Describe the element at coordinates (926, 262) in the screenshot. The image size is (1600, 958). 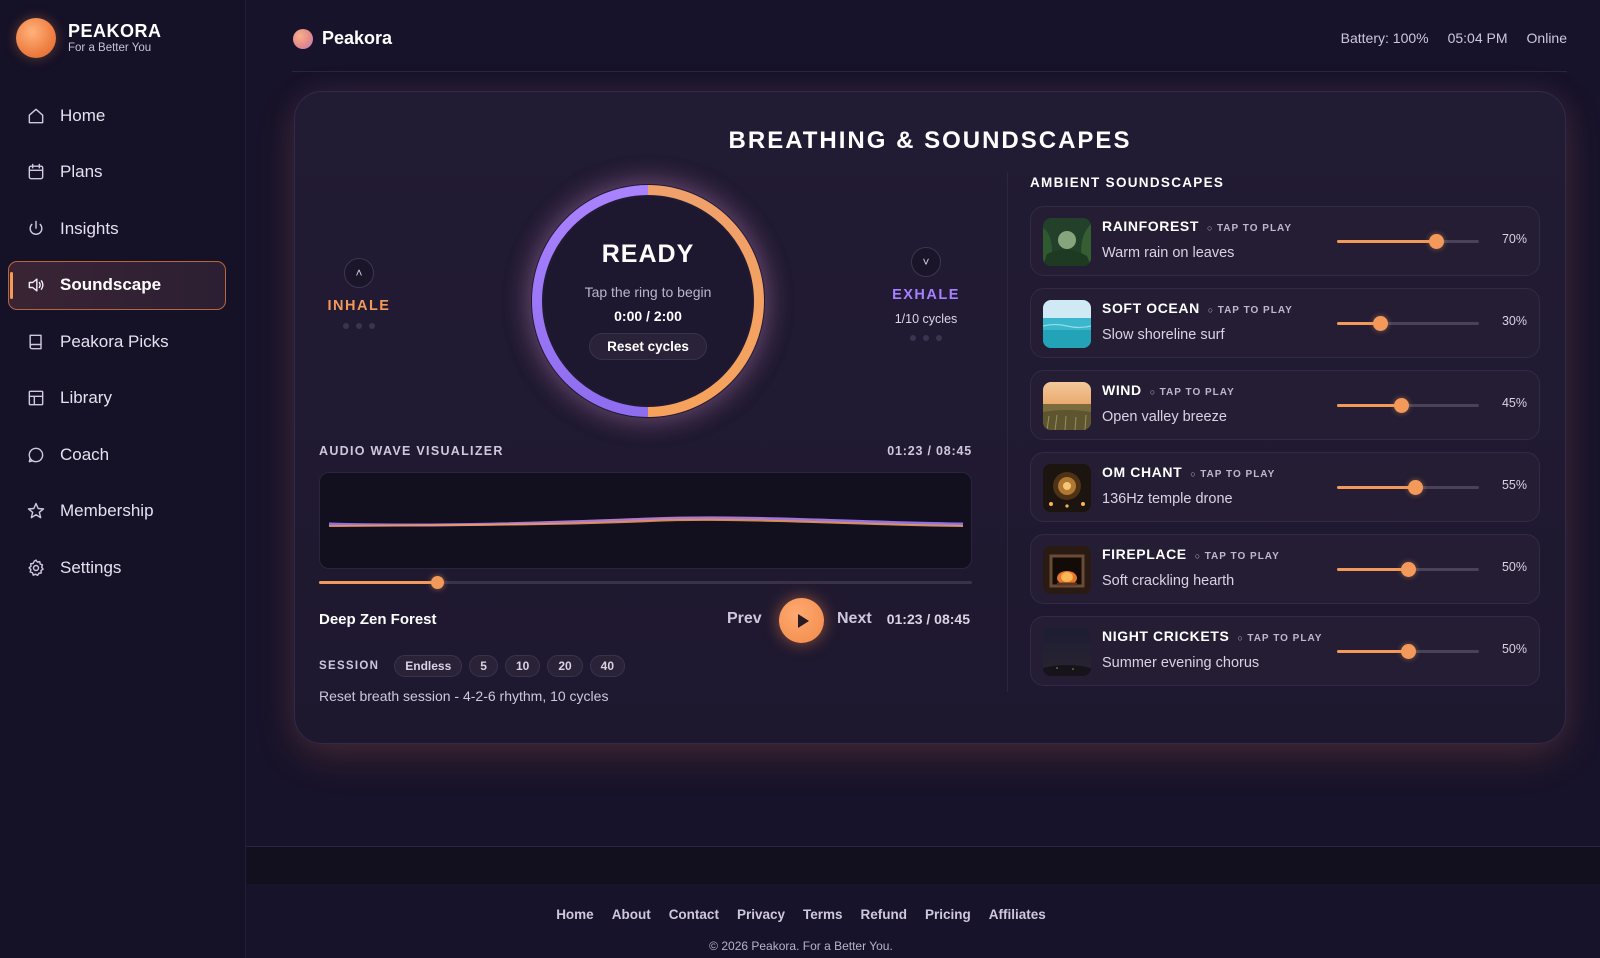
I see `chevron-down-icon: ˅` at that location.